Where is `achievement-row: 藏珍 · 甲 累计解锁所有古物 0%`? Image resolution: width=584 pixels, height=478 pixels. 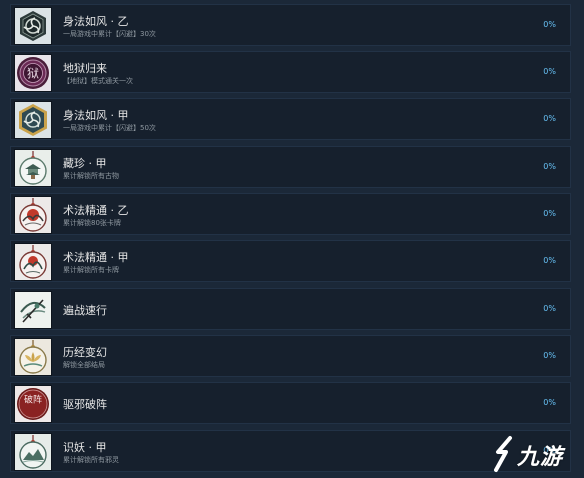 achievement-row: 藏珍 · 甲 累计解锁所有古物 0% is located at coordinates (290, 167).